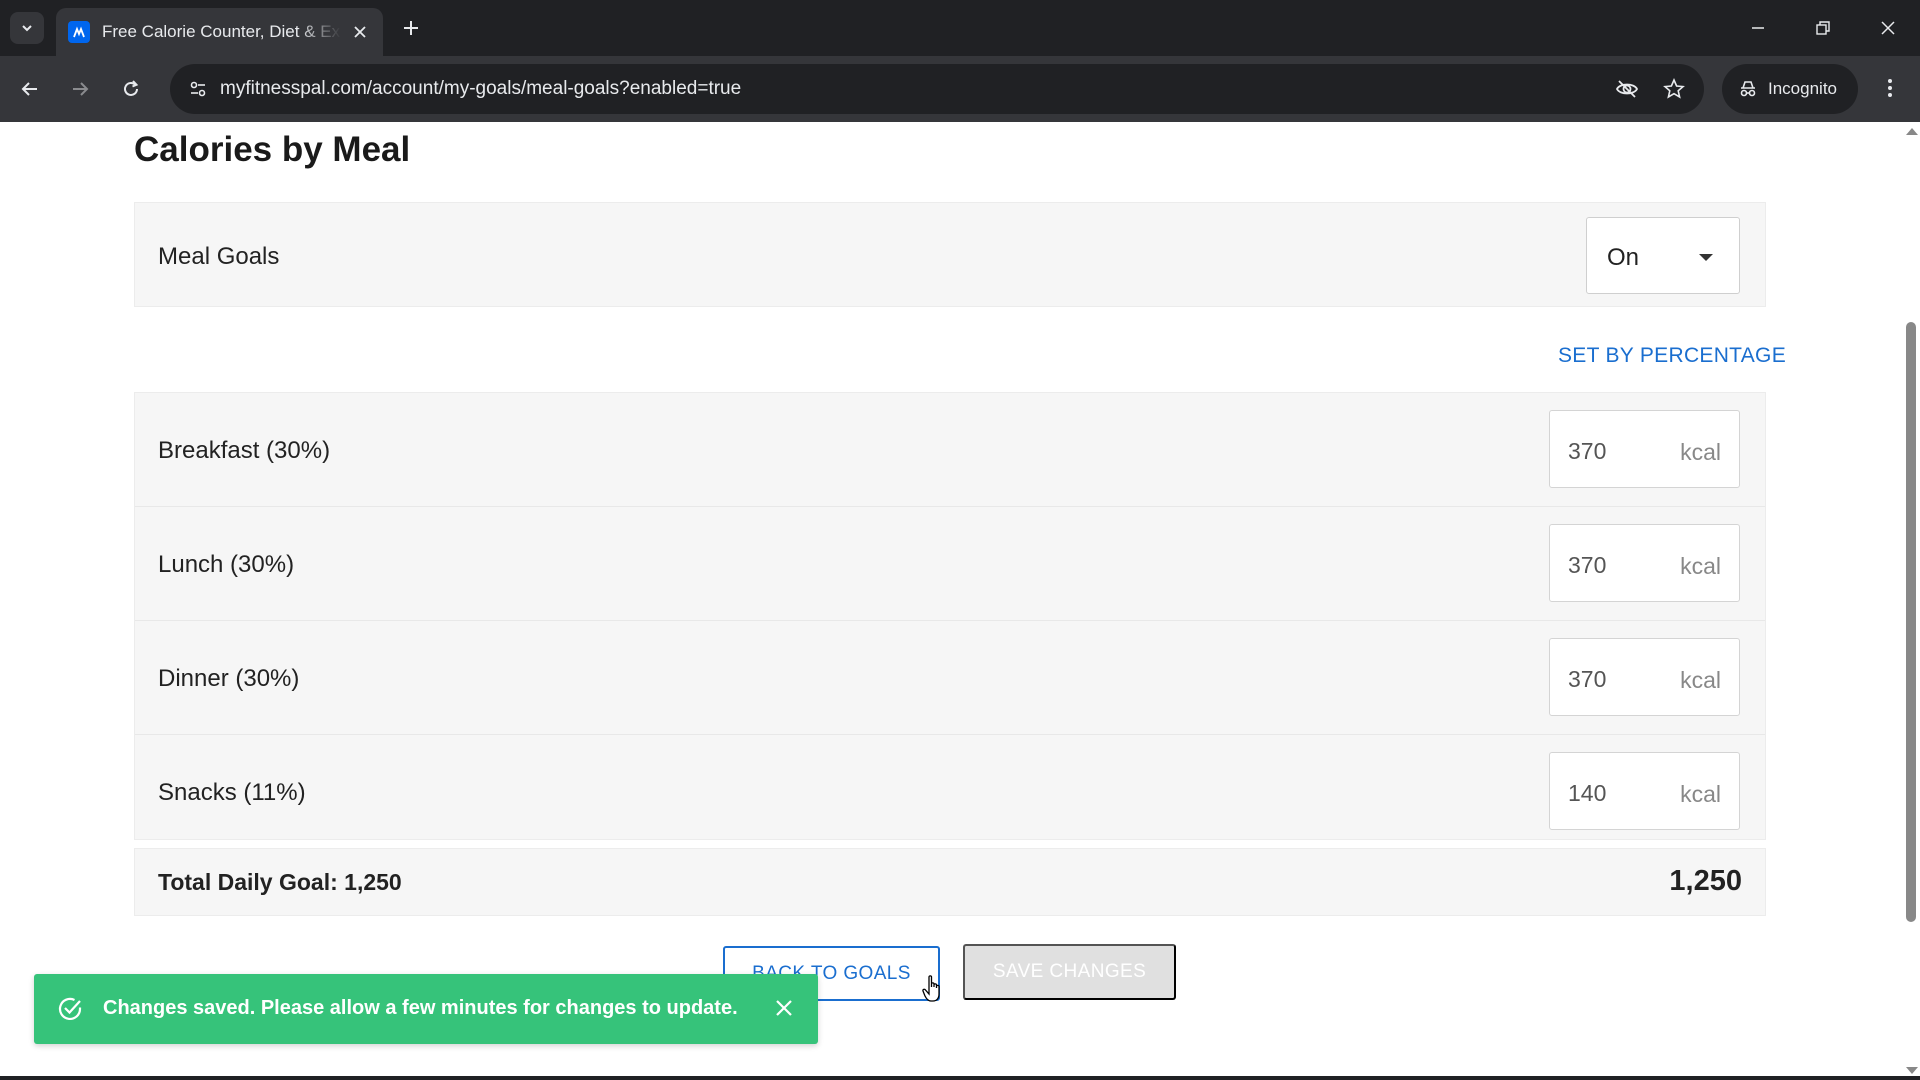 This screenshot has width=1920, height=1080. What do you see at coordinates (70, 1009) in the screenshot?
I see `check-circle-icon` at bounding box center [70, 1009].